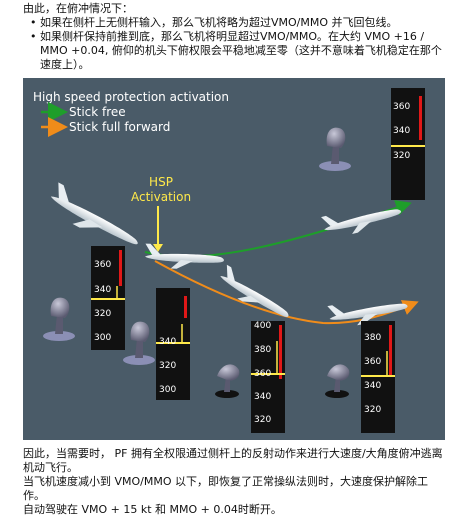 The height and width of the screenshot is (518, 460). Describe the element at coordinates (120, 127) in the screenshot. I see `legend-stick-forward-label: Stick full forward` at that location.